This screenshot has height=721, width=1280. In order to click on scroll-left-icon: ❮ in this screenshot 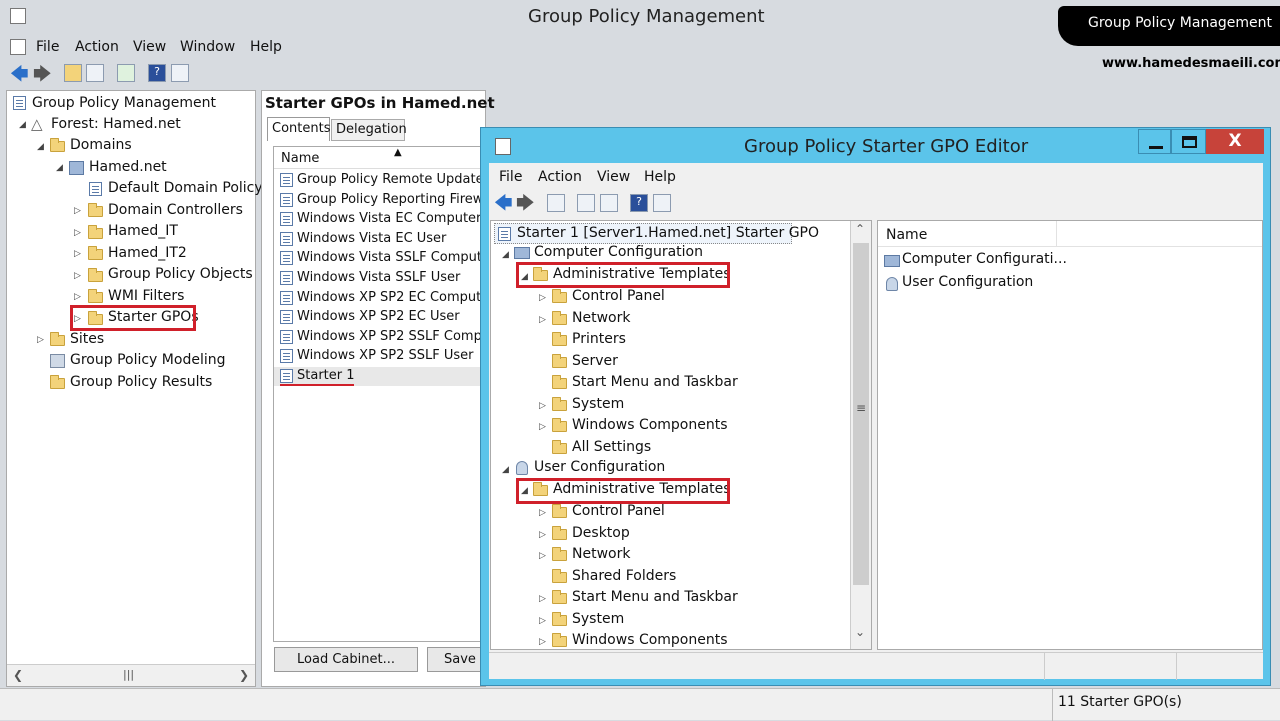, I will do `click(18, 675)`.